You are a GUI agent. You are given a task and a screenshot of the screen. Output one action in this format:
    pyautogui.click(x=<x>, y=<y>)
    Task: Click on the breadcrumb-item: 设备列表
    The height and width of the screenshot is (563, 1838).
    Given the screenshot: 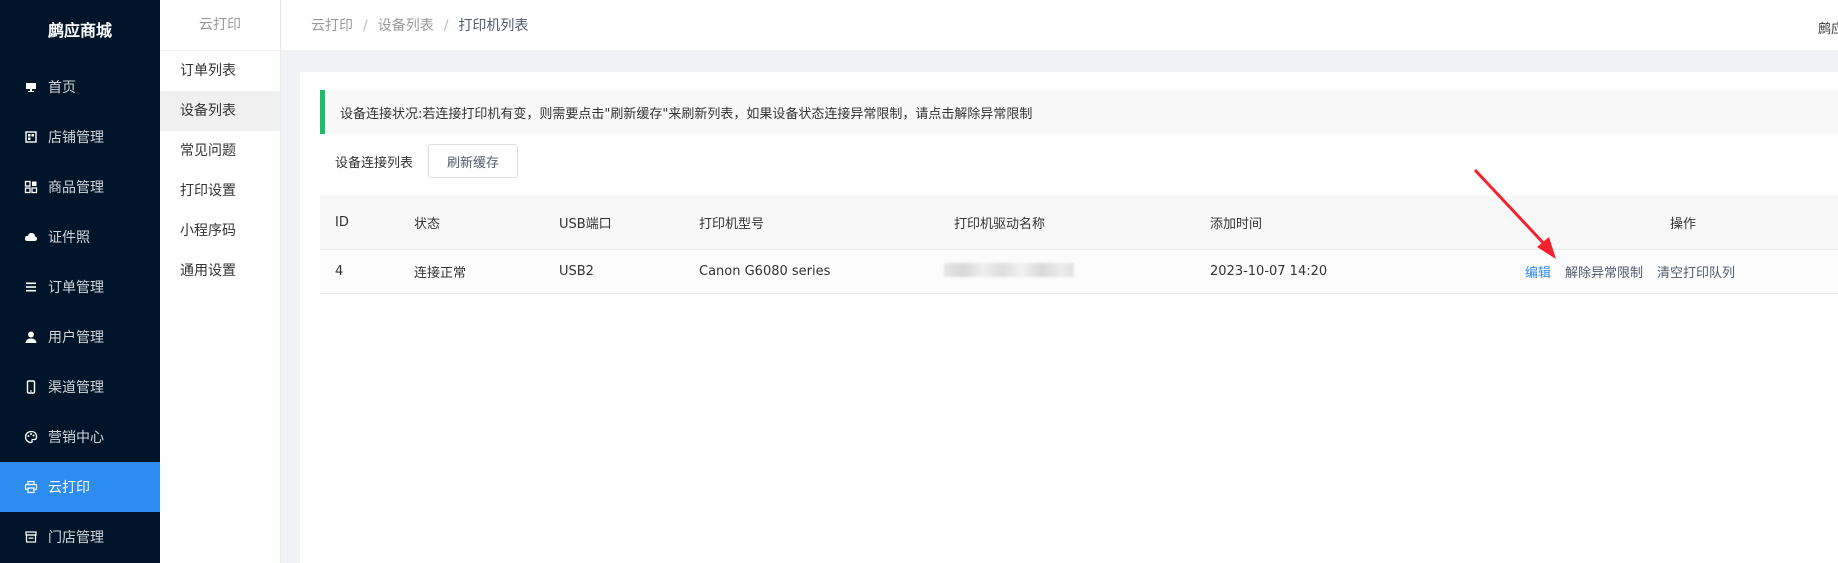 What is the action you would take?
    pyautogui.click(x=406, y=26)
    